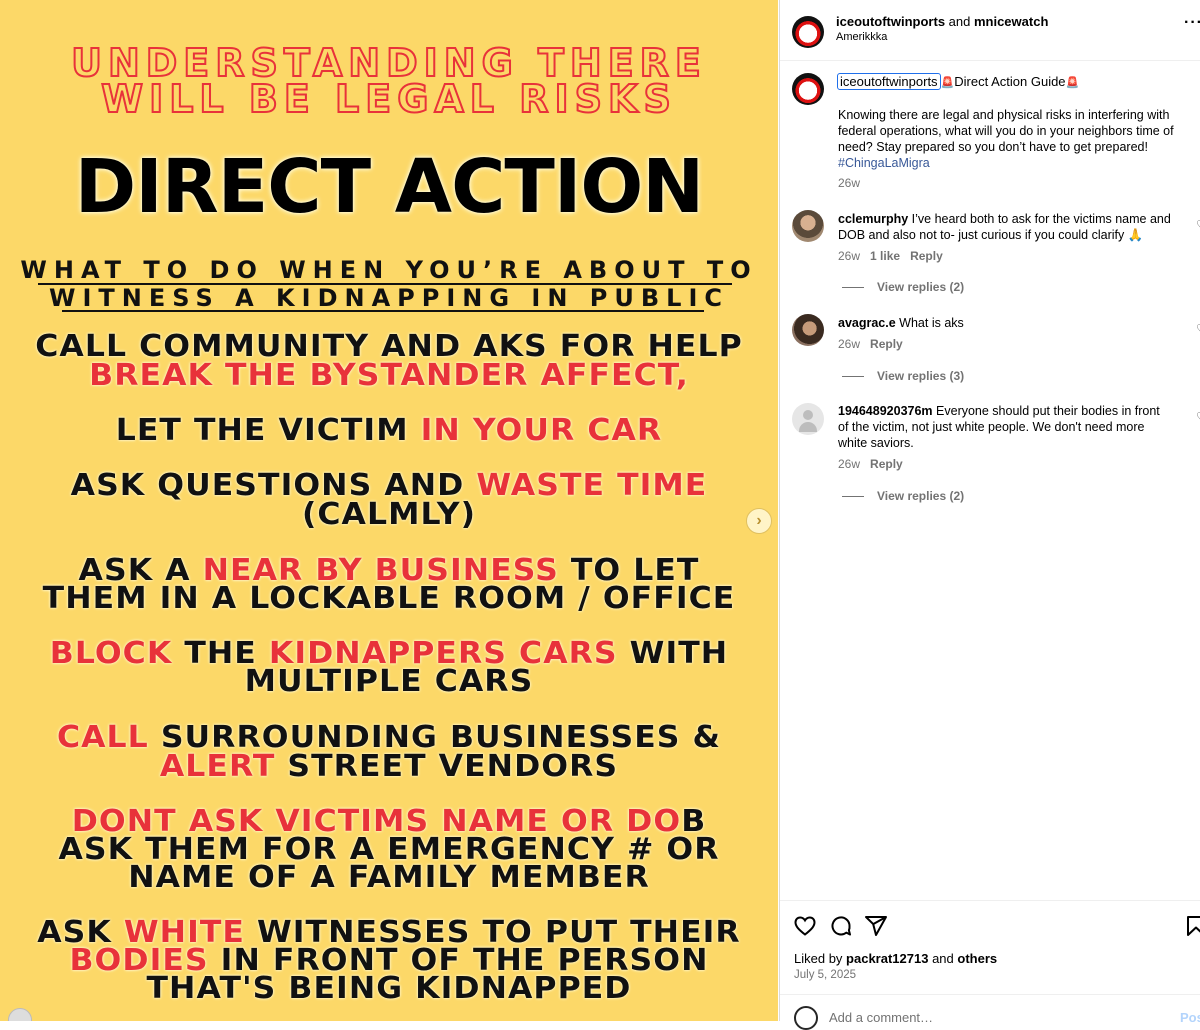 Image resolution: width=1200 pixels, height=1030 pixels. I want to click on poster-headline: DIRECT ACTION, so click(389, 187).